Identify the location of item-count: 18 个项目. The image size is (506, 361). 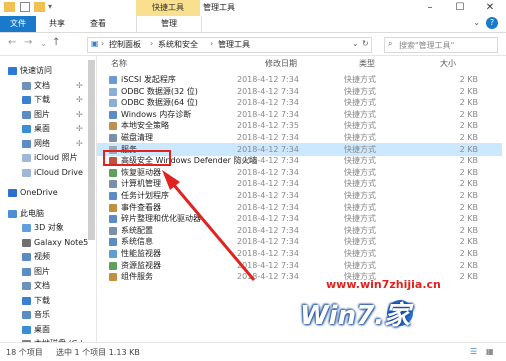
(24, 352).